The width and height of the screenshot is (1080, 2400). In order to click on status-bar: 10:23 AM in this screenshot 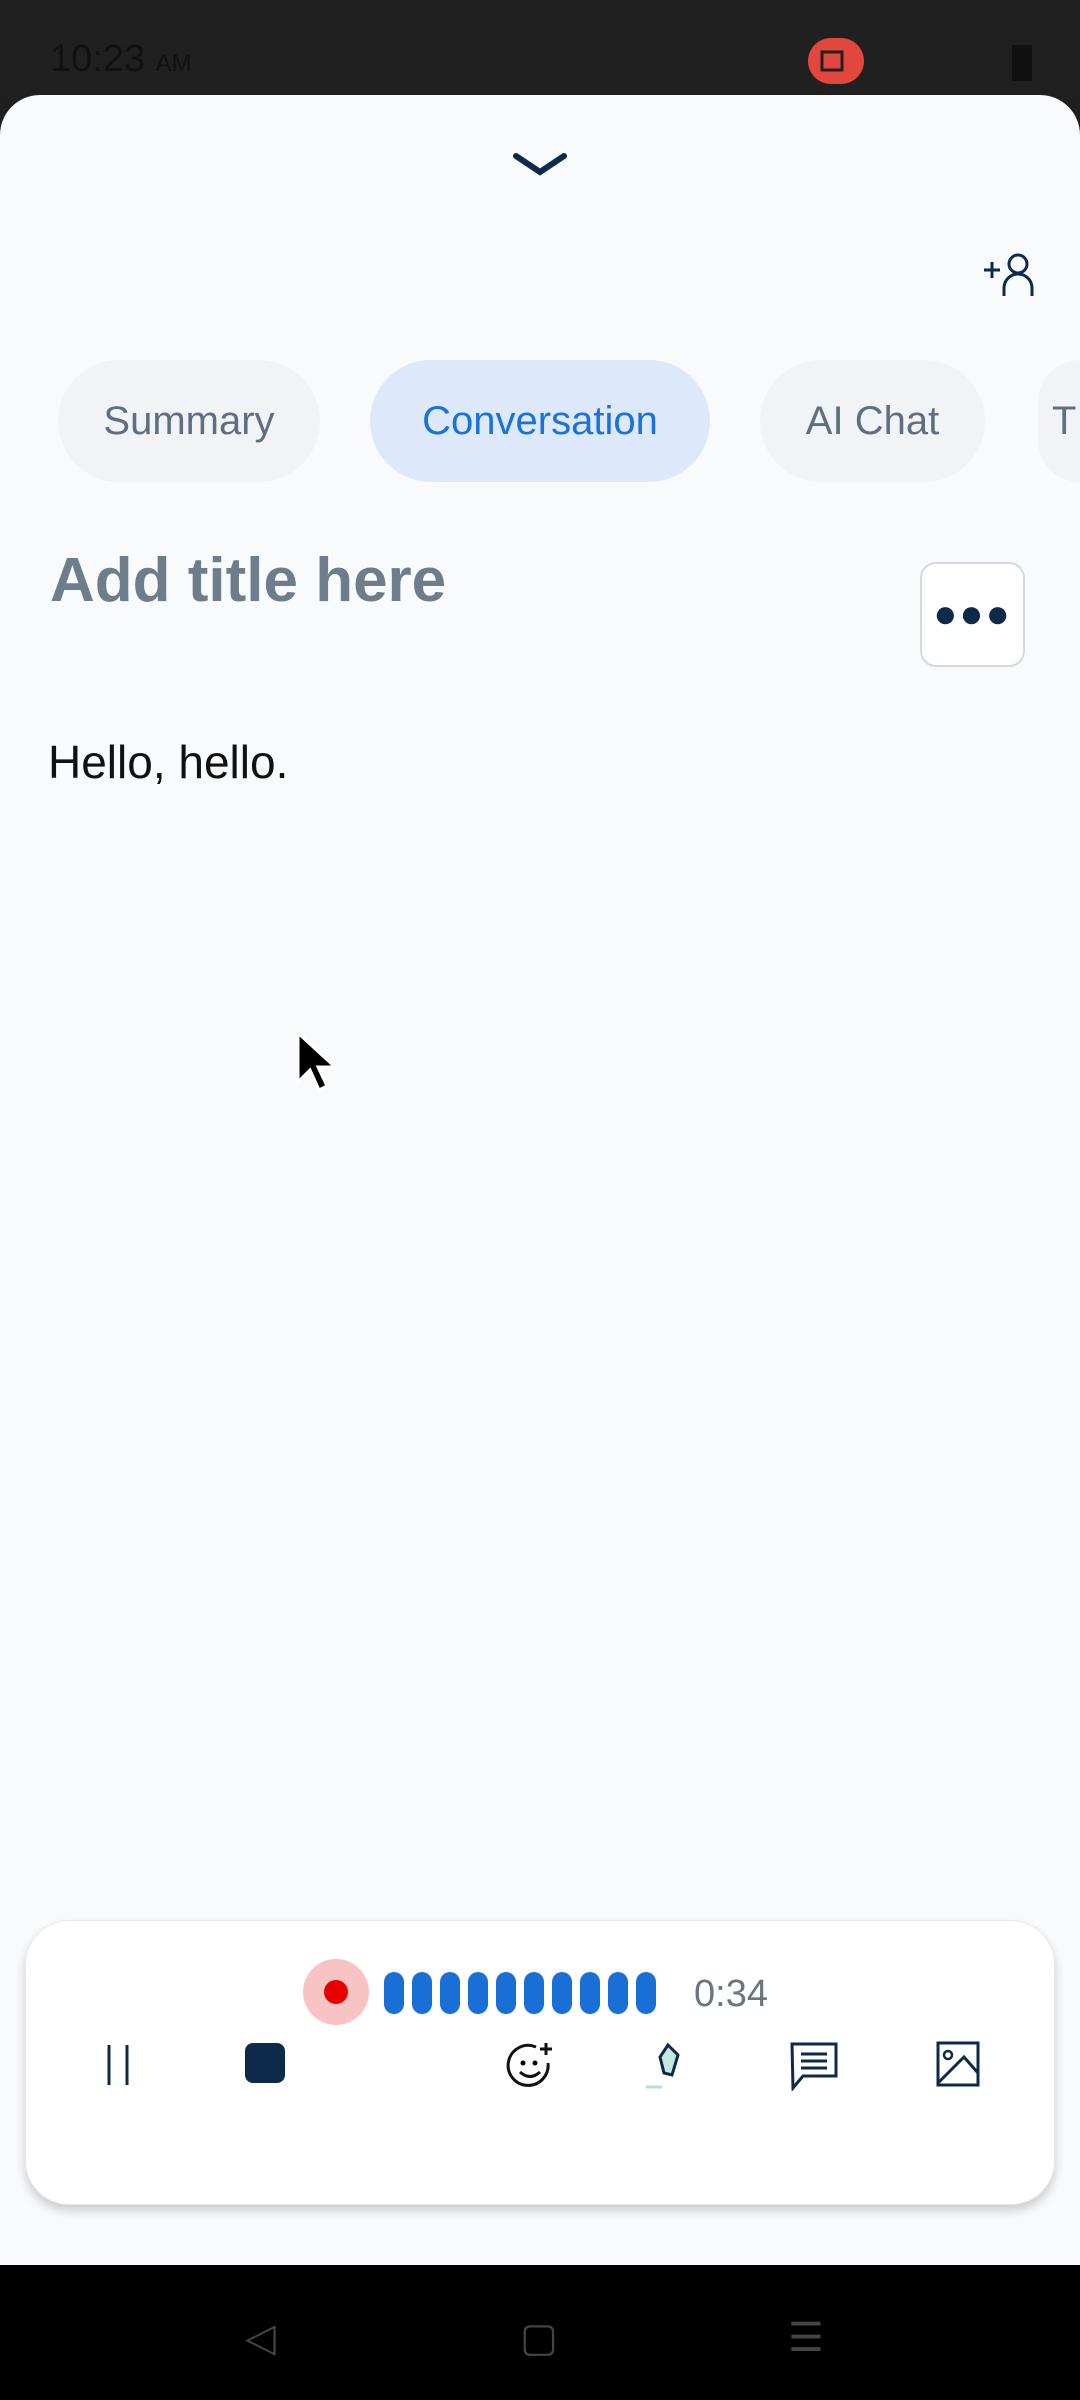, I will do `click(540, 47)`.